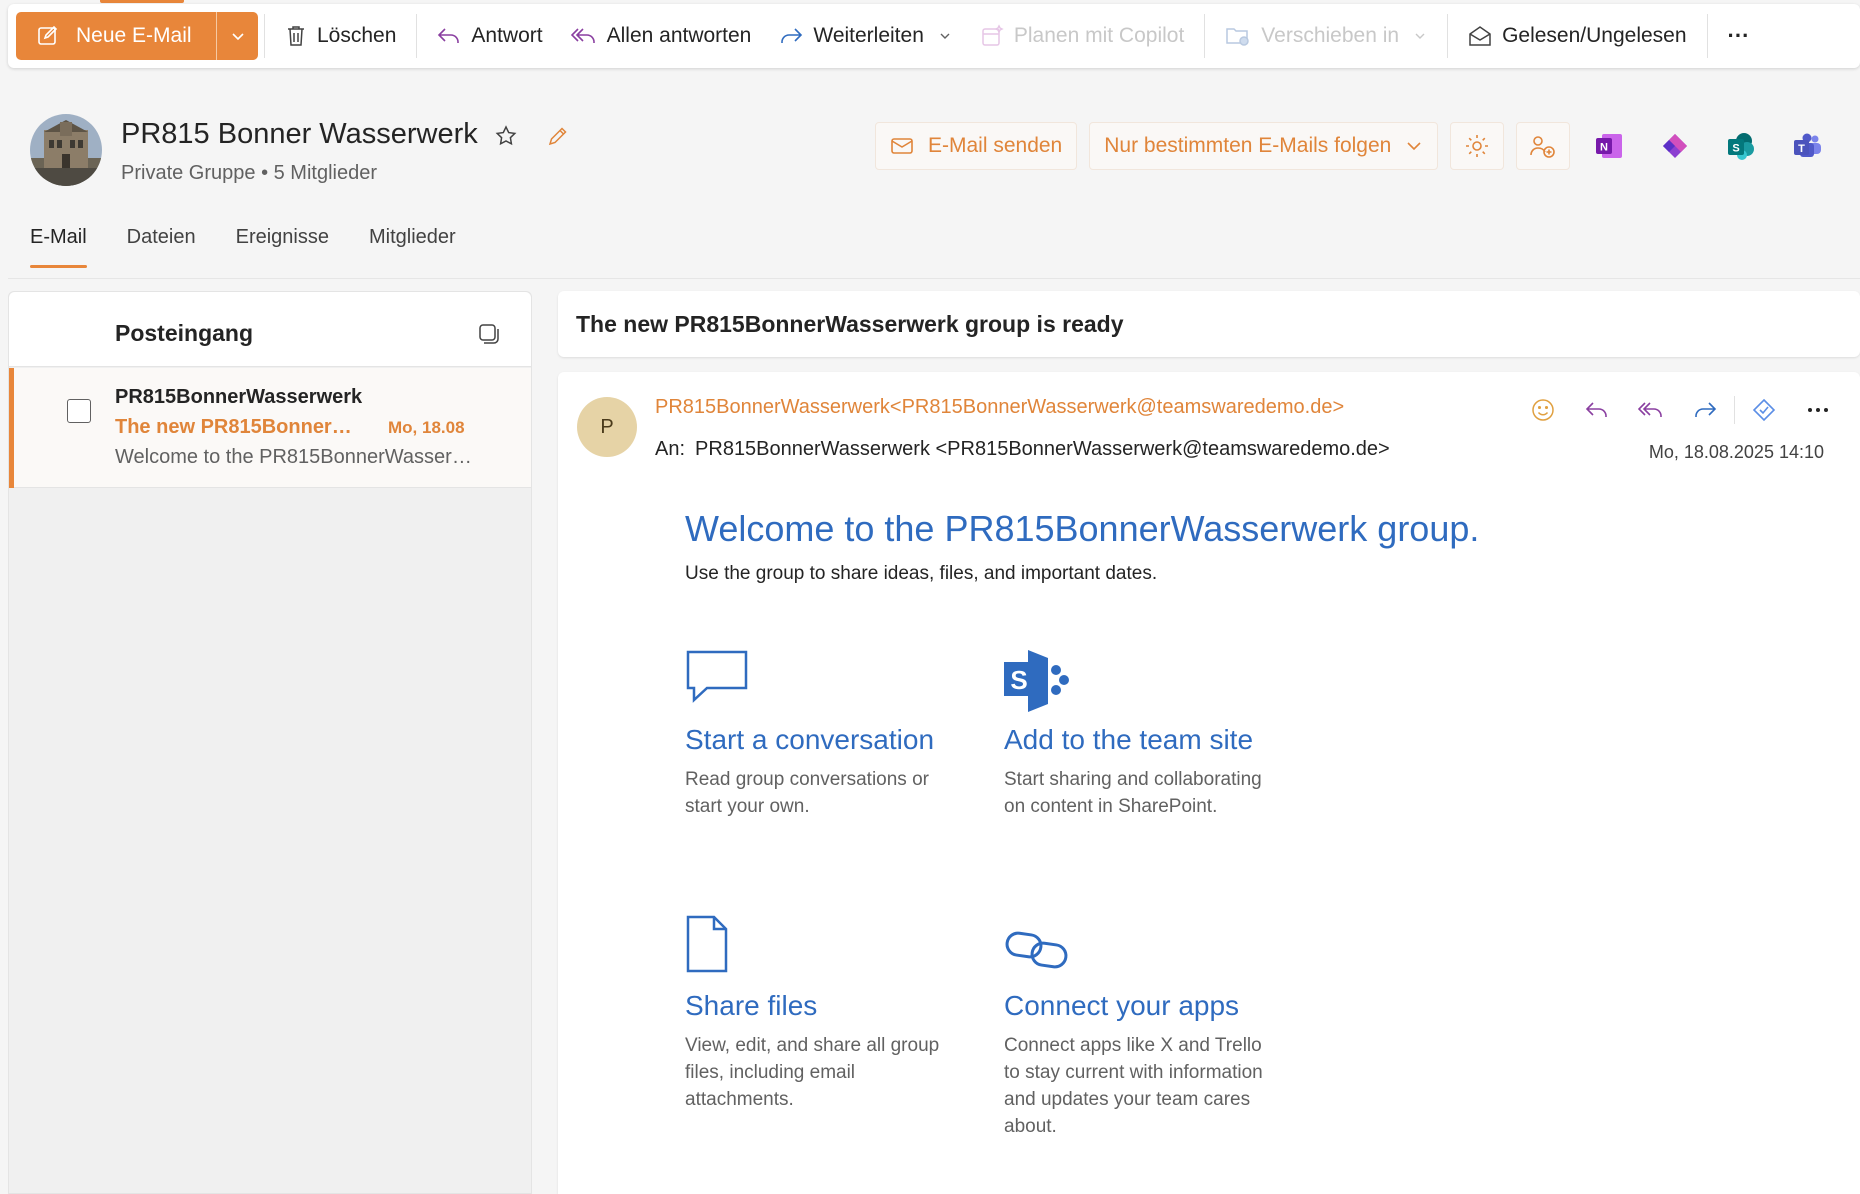 The height and width of the screenshot is (1194, 1860). I want to click on group-tabs: E-Mail Dateien Ereignisse Mitglieder, so click(243, 246).